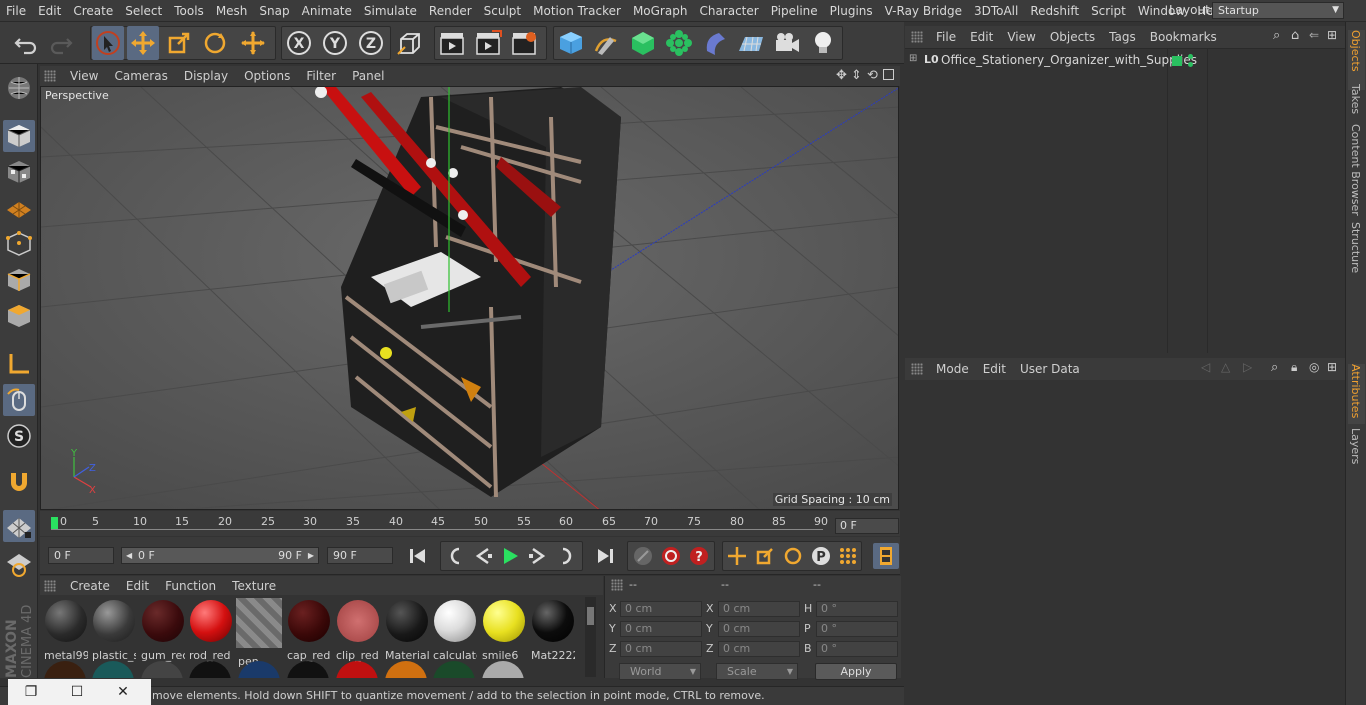  I want to click on rotate-tool-button, so click(215, 43).